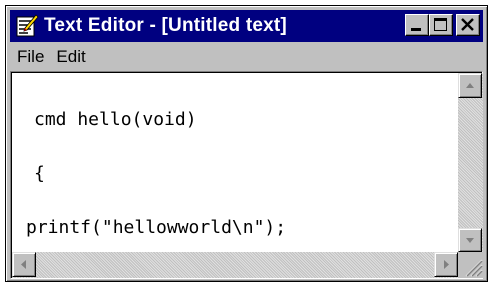 This screenshot has height=287, width=493. I want to click on minimize-button, so click(417, 25).